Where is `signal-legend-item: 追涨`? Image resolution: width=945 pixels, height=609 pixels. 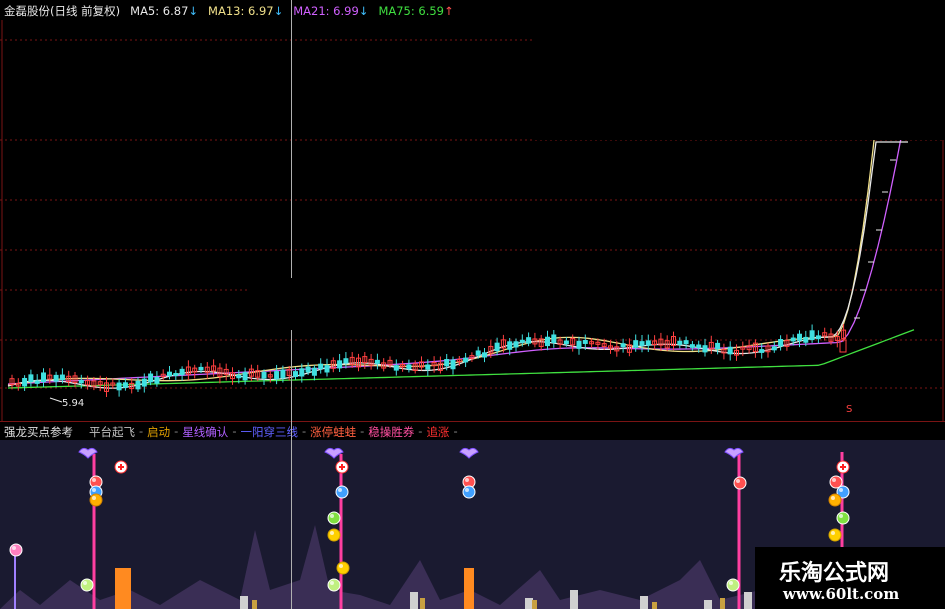 signal-legend-item: 追涨 is located at coordinates (438, 432).